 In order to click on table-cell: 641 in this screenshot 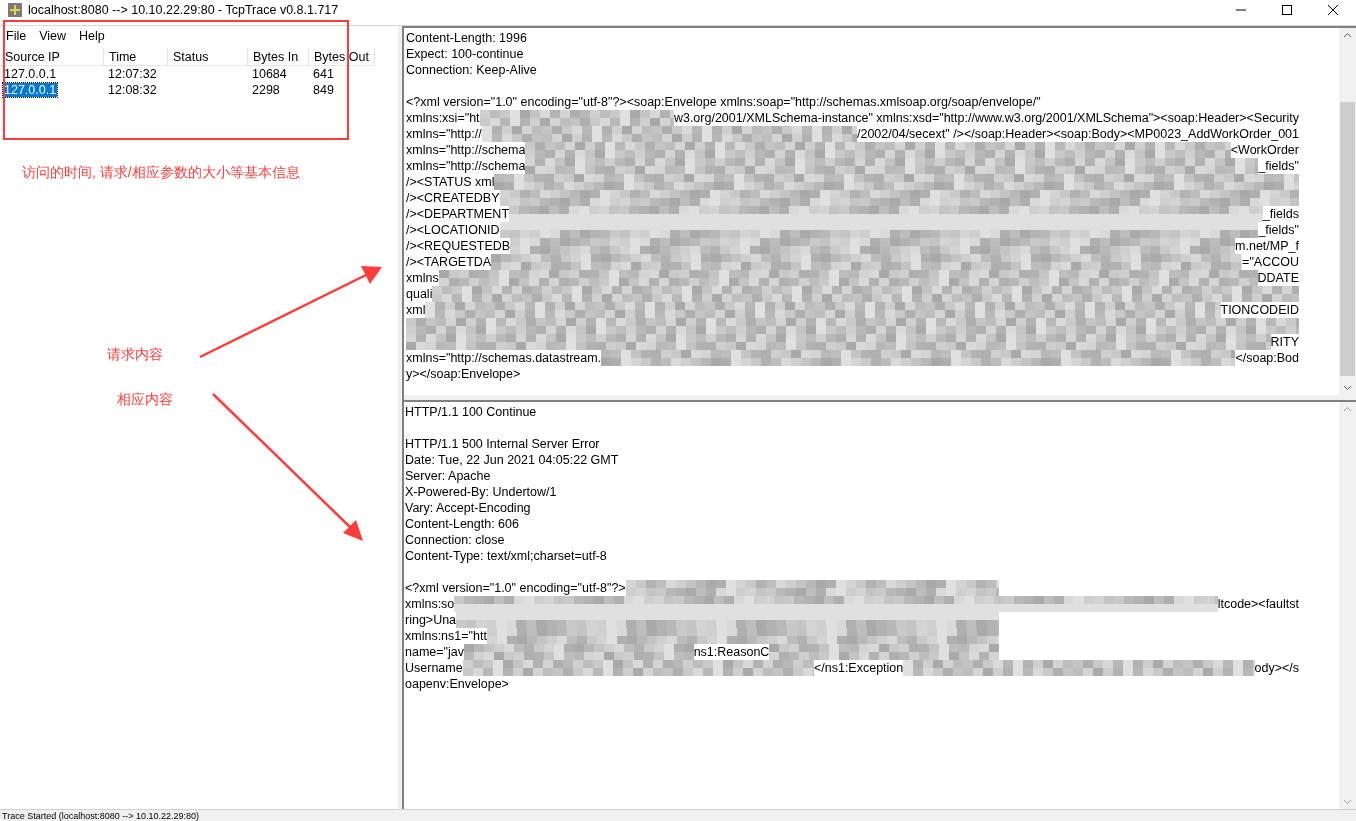, I will do `click(323, 74)`.